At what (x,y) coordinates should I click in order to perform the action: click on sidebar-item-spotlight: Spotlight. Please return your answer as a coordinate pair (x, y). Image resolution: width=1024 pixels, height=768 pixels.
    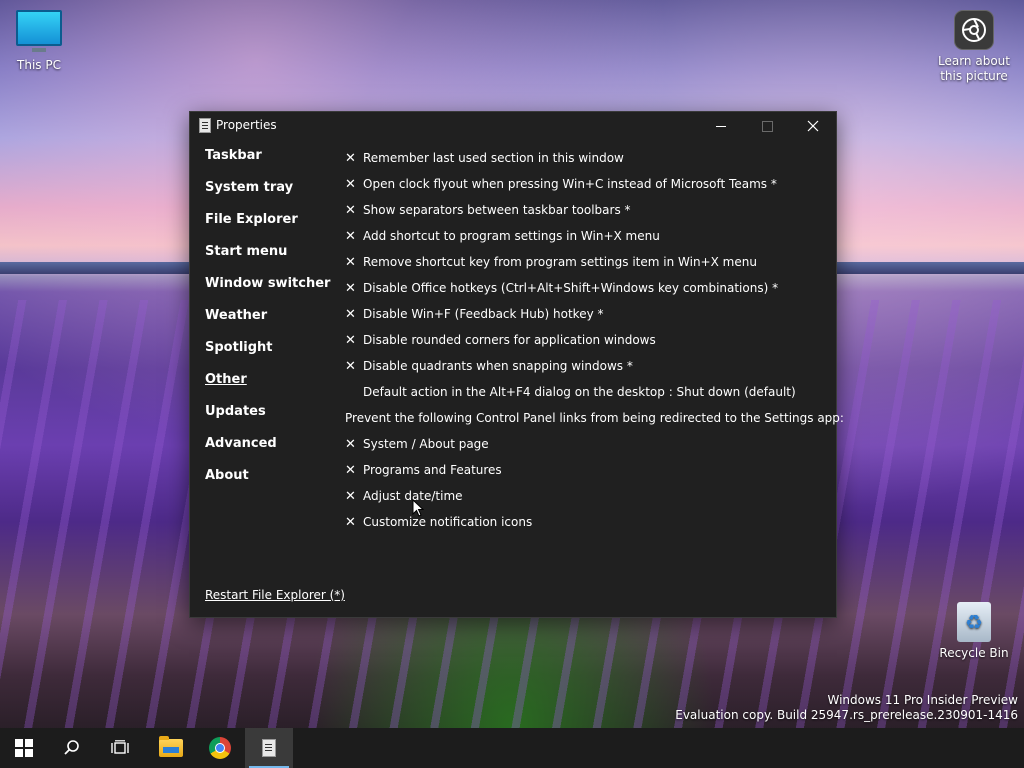
    Looking at the image, I should click on (270, 355).